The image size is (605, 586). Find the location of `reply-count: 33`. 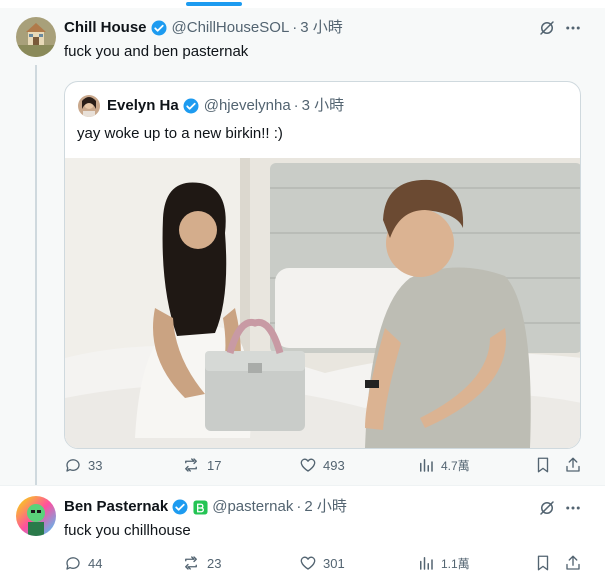

reply-count: 33 is located at coordinates (95, 465).